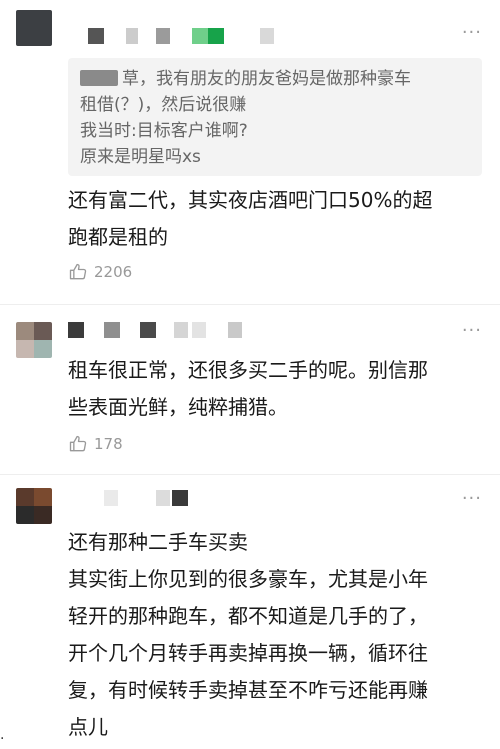  What do you see at coordinates (248, 388) in the screenshot?
I see `comment-body: 租车很正常，还很多买二手的呢。别信那 些表面光鲜，纯粹捕猎。` at bounding box center [248, 388].